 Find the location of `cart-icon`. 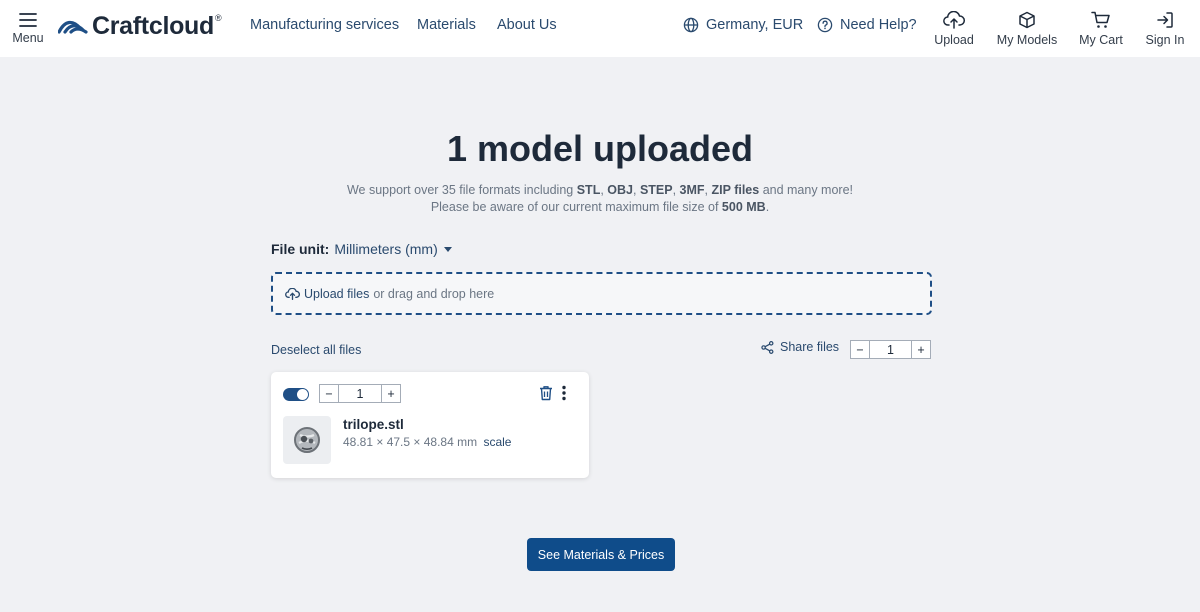

cart-icon is located at coordinates (1100, 19).